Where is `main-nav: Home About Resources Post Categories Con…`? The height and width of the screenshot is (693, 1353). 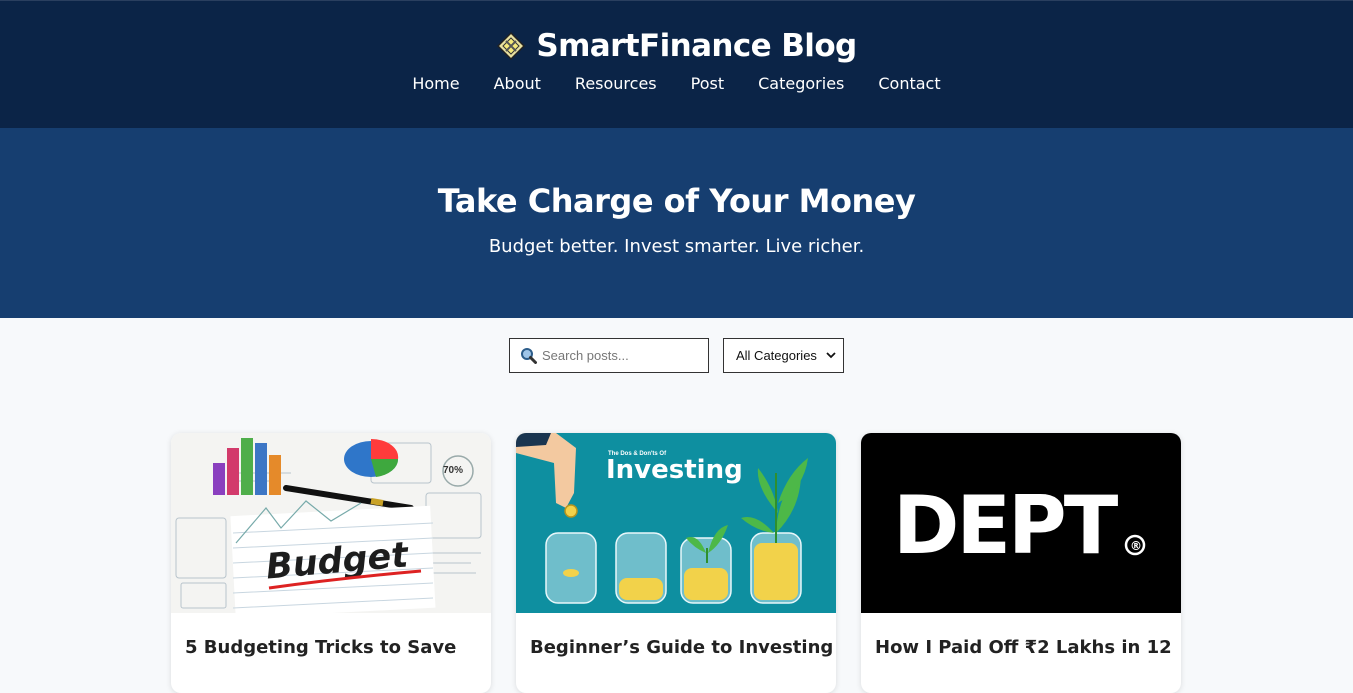
main-nav: Home About Resources Post Categories Con… is located at coordinates (676, 83).